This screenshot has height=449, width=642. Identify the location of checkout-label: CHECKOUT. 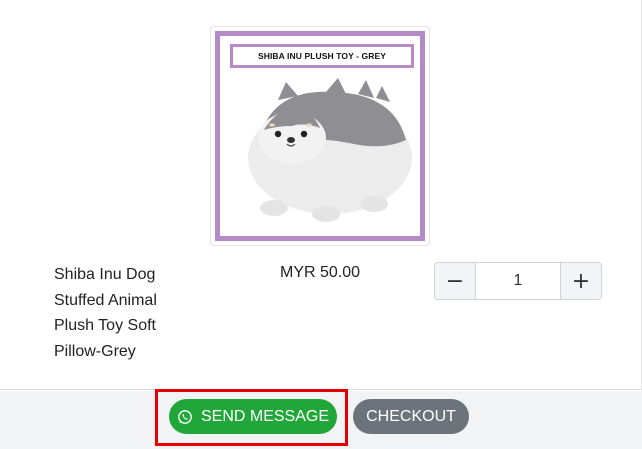
(411, 416).